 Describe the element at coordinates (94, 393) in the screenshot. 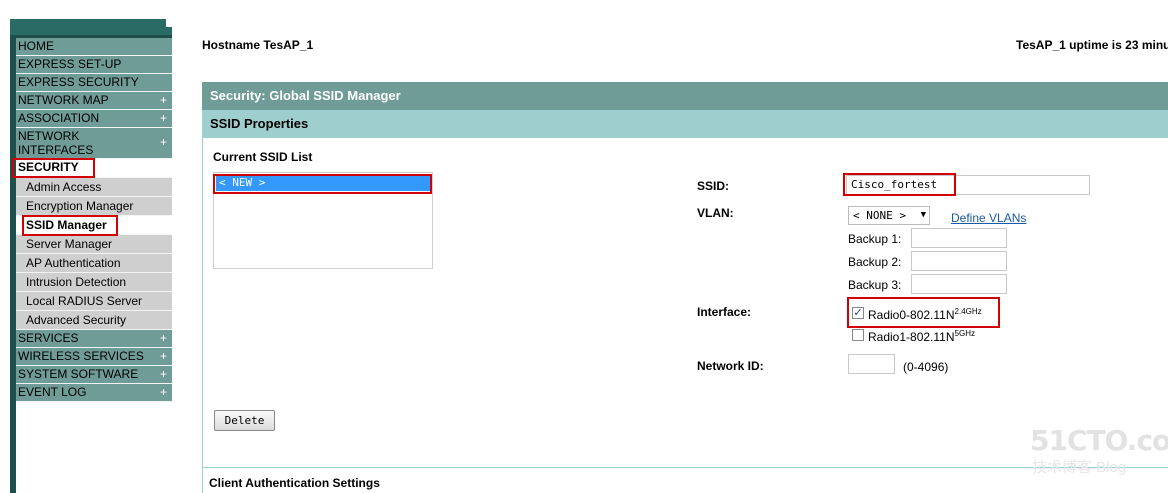

I see `sidebar-item-event-log: EVENT LOG +` at that location.